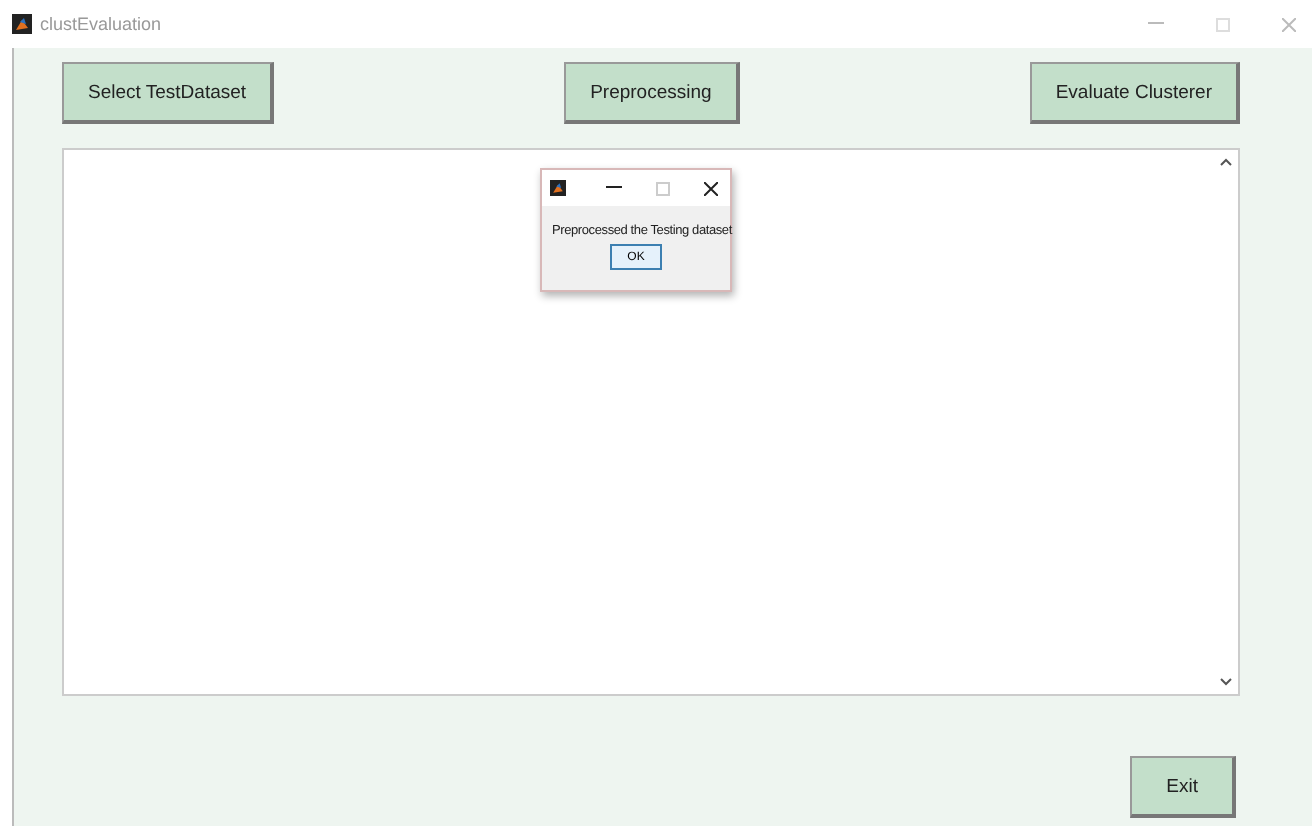 This screenshot has height=826, width=1312. Describe the element at coordinates (1226, 682) in the screenshot. I see `scroll-down-icon` at that location.